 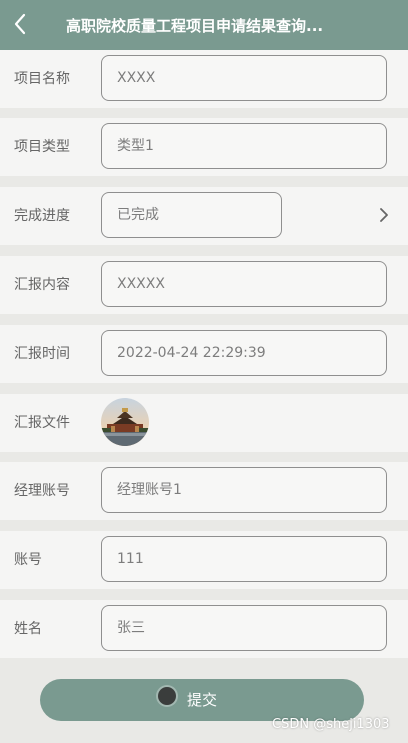 I want to click on submit-label: 提交, so click(x=202, y=700).